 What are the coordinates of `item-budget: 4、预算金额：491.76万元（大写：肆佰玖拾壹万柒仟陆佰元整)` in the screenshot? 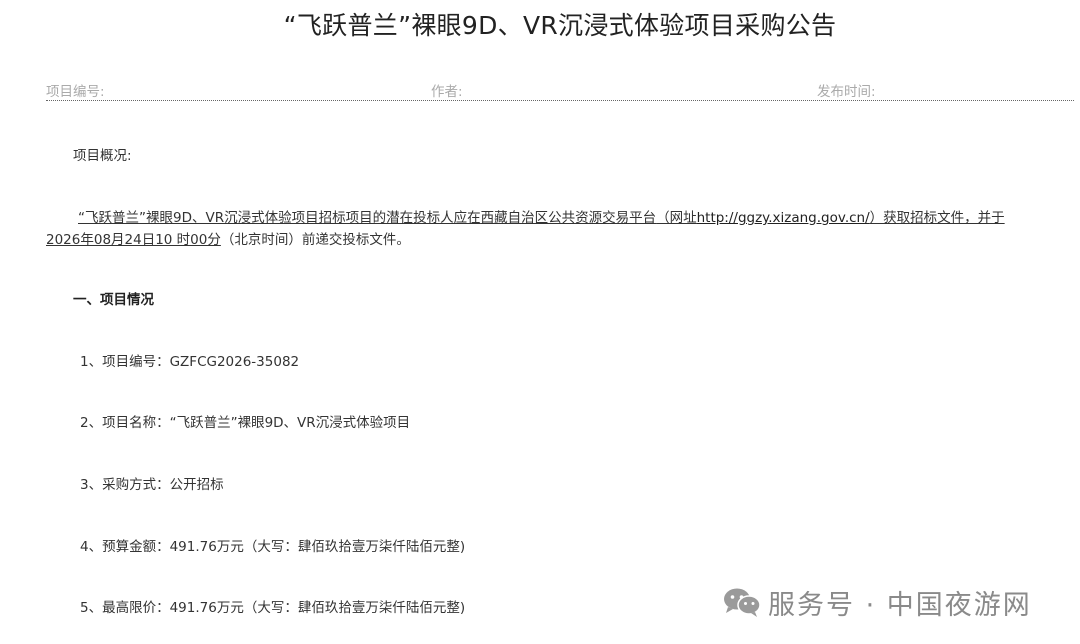 It's located at (273, 547).